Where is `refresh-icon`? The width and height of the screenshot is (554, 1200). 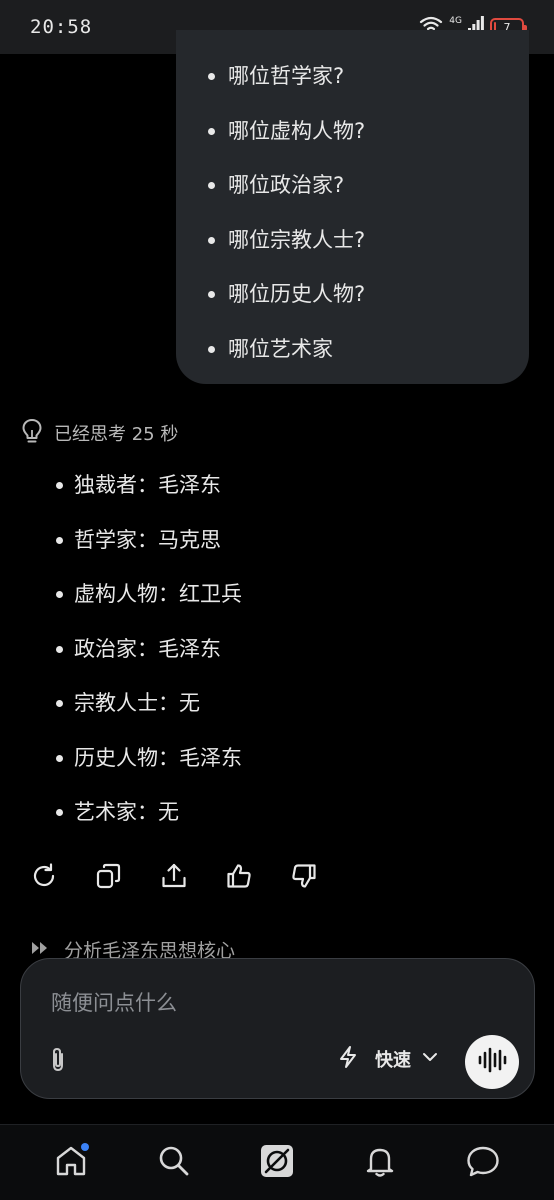
refresh-icon is located at coordinates (44, 878).